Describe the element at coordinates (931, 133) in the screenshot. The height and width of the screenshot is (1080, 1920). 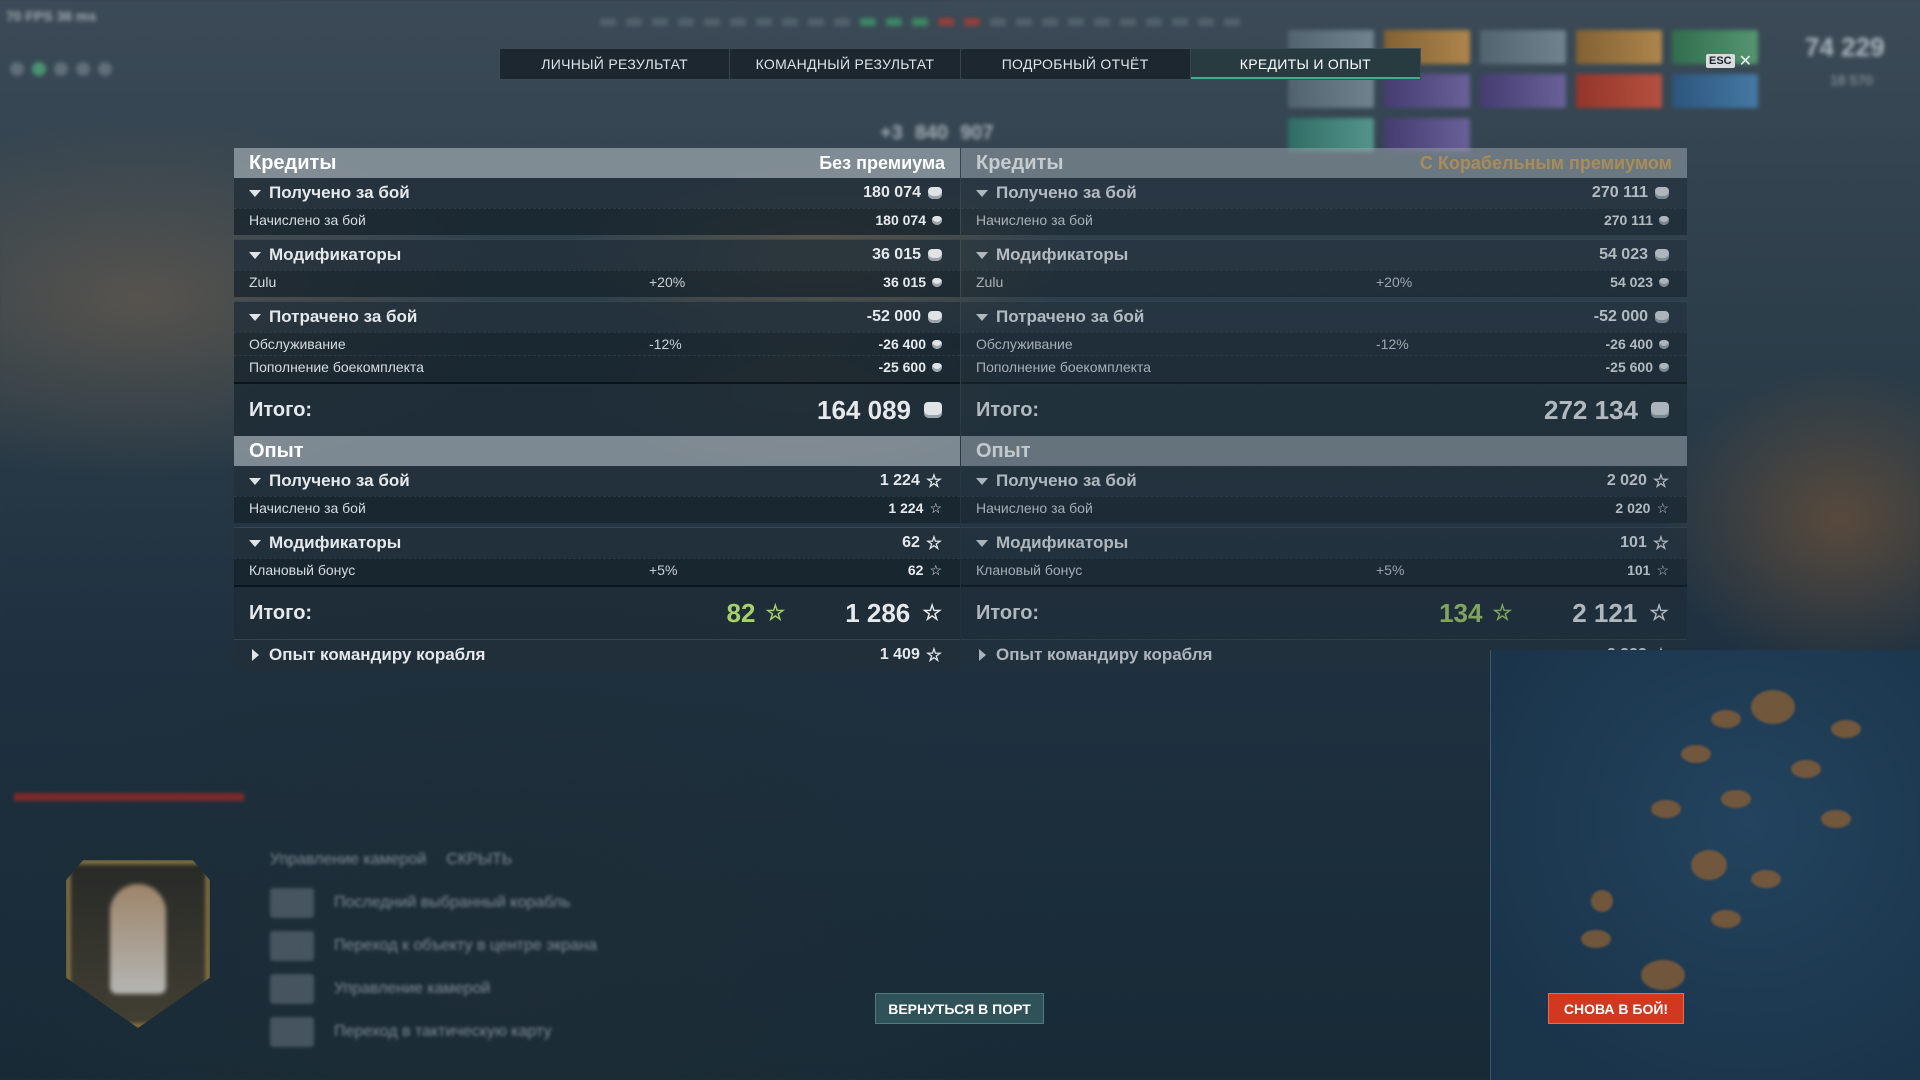
I see `score-ally: 840` at that location.